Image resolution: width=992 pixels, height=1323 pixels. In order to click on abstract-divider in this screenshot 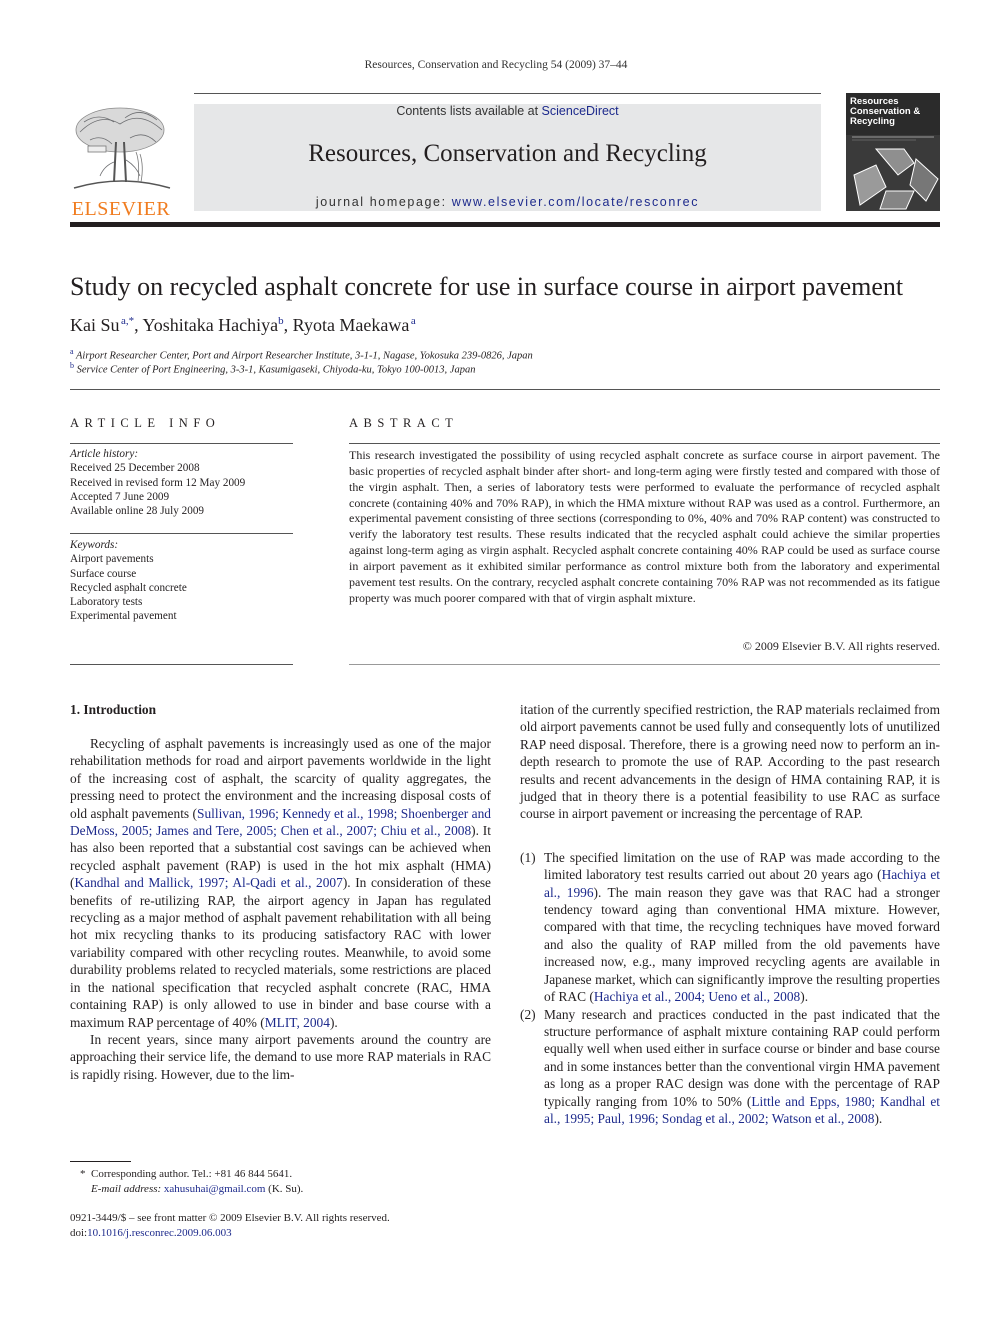, I will do `click(644, 443)`.